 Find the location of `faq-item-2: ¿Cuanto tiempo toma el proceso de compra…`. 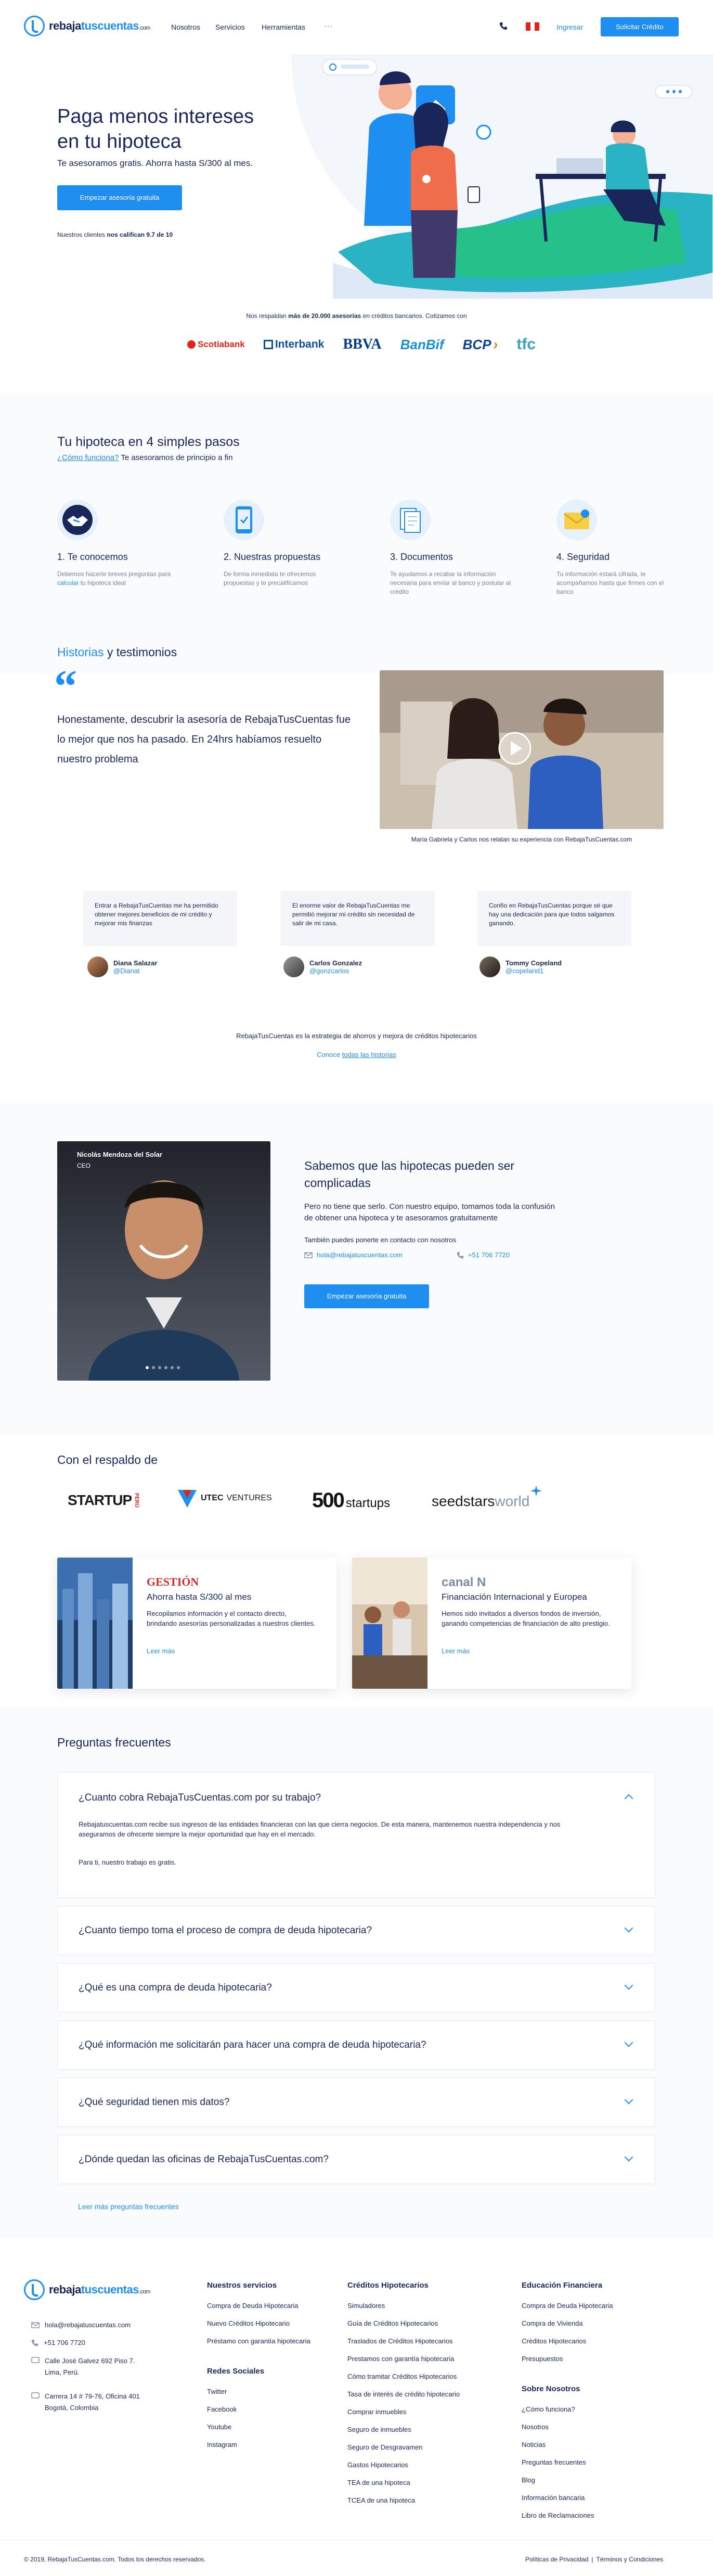

faq-item-2: ¿Cuanto tiempo toma el proceso de compra… is located at coordinates (356, 1930).